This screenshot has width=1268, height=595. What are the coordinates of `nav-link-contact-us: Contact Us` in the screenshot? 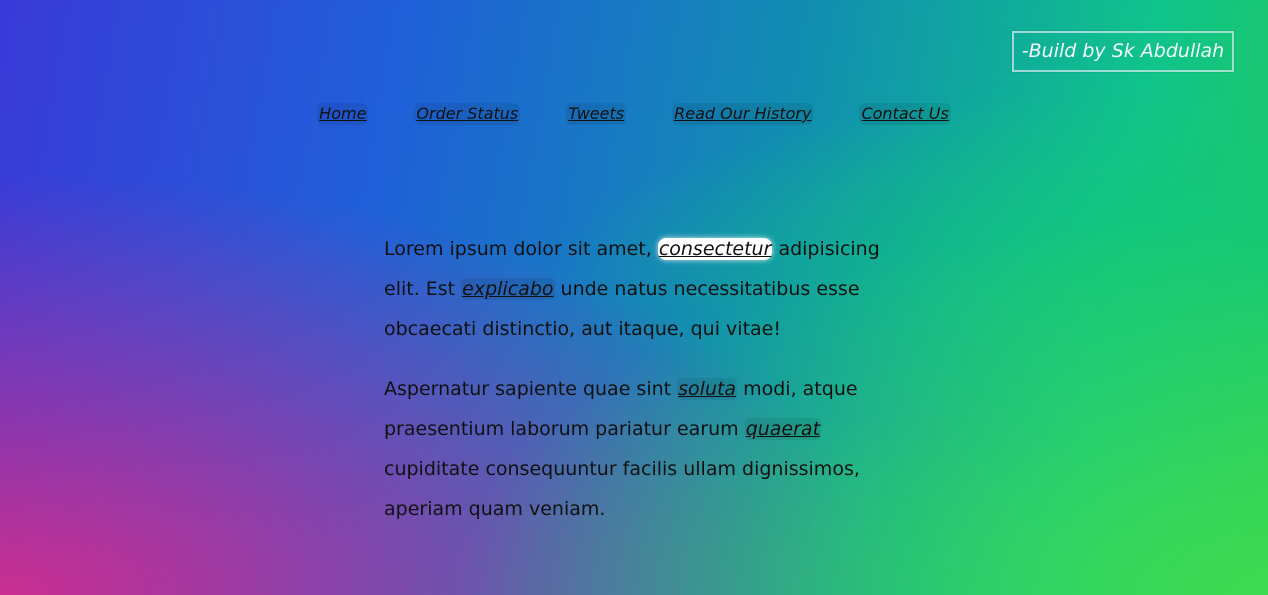 It's located at (905, 114).